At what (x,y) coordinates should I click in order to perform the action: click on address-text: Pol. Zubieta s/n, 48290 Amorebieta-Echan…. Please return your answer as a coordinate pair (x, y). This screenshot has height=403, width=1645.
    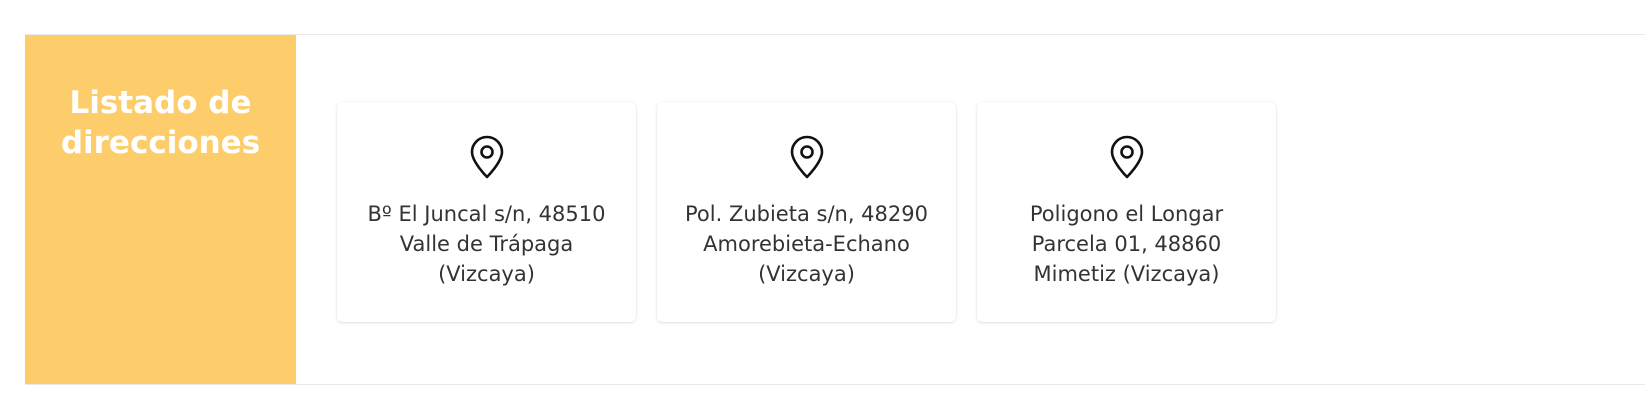
    Looking at the image, I should click on (806, 244).